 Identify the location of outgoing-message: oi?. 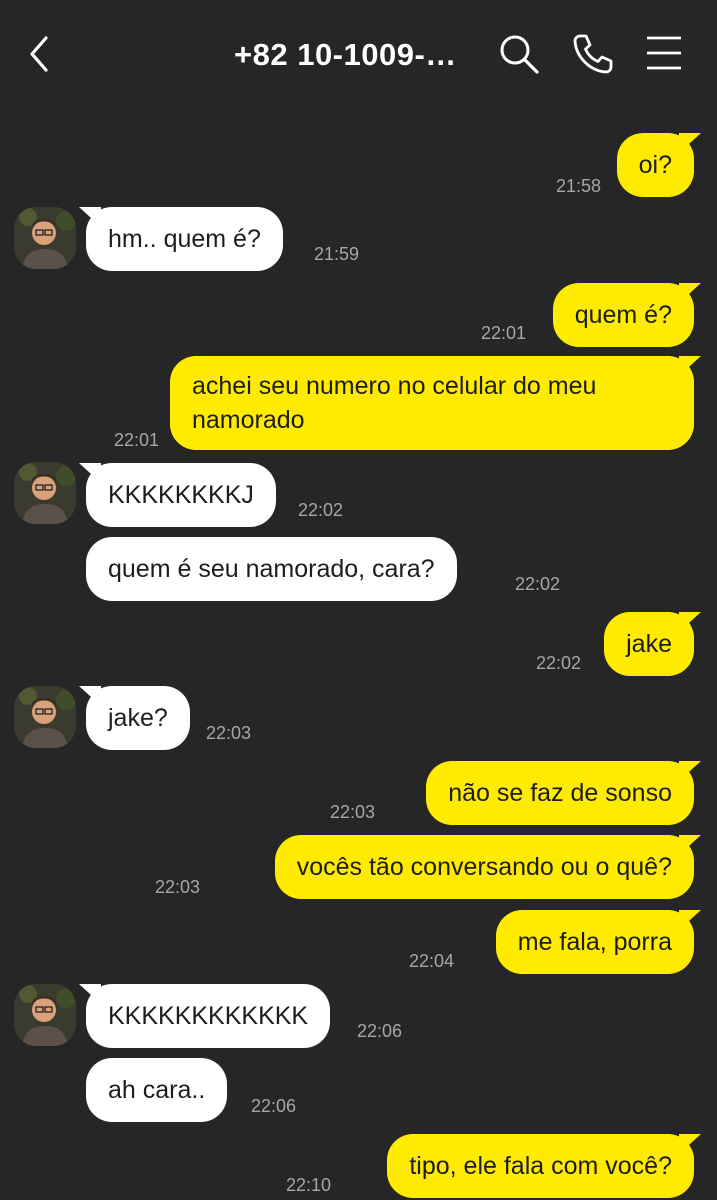
(659, 165).